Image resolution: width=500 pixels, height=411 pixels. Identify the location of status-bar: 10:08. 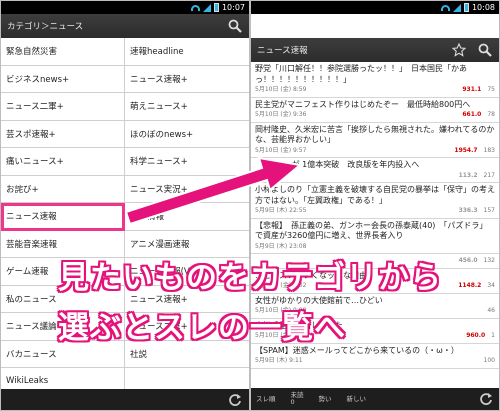
(375, 7).